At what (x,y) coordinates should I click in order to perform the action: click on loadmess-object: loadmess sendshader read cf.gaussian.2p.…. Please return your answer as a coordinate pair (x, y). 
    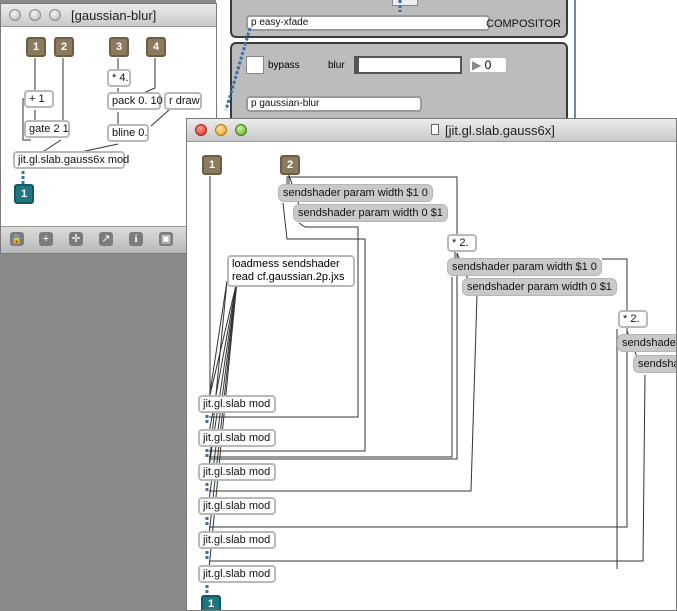
    Looking at the image, I should click on (291, 271).